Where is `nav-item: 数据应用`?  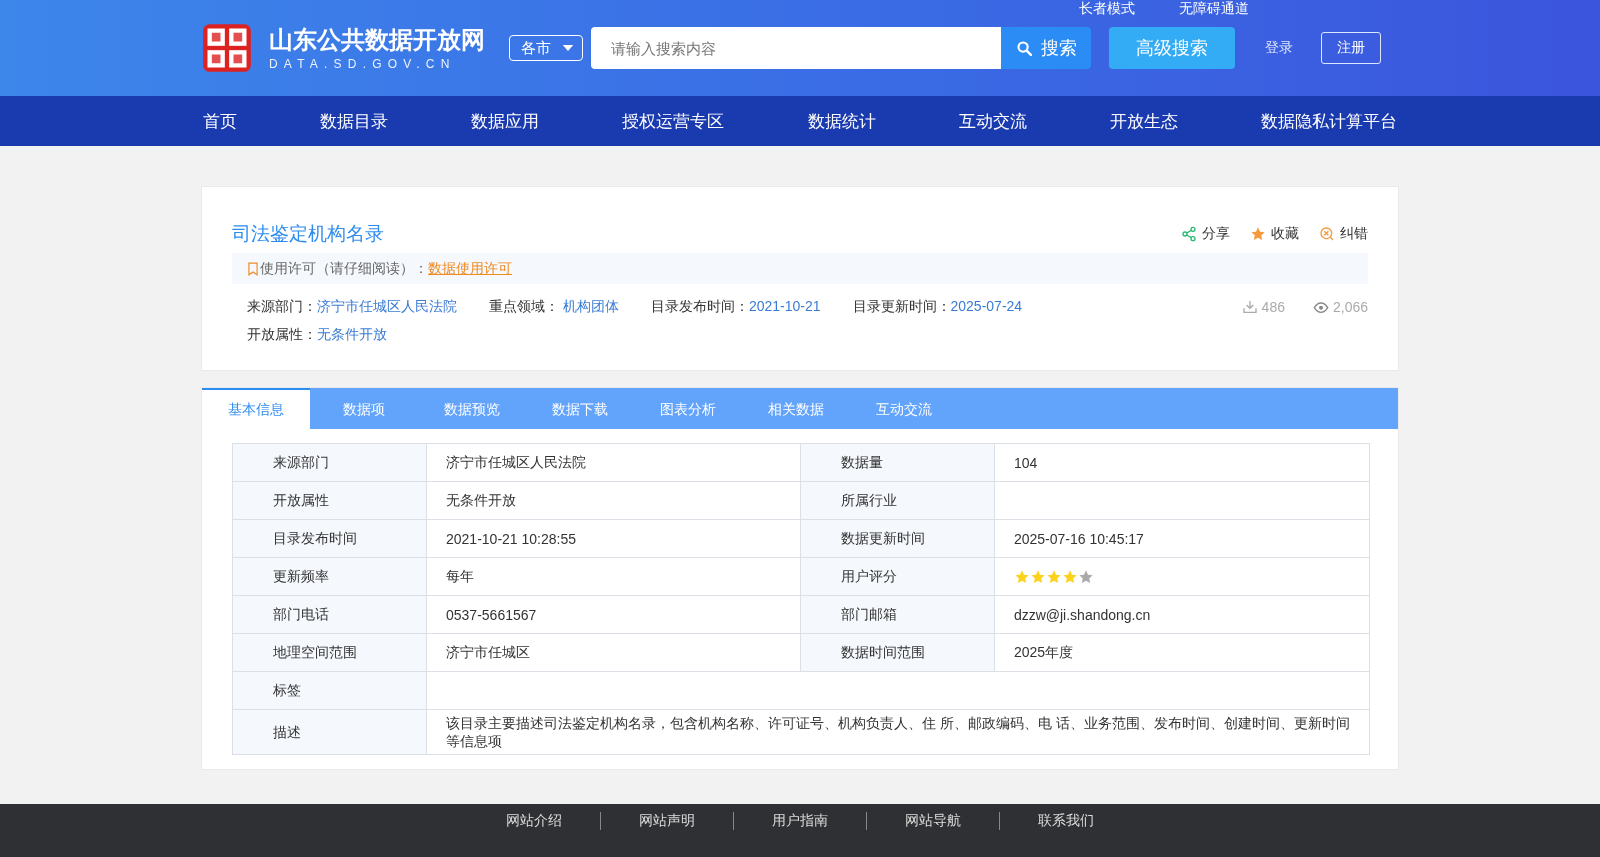
nav-item: 数据应用 is located at coordinates (505, 121).